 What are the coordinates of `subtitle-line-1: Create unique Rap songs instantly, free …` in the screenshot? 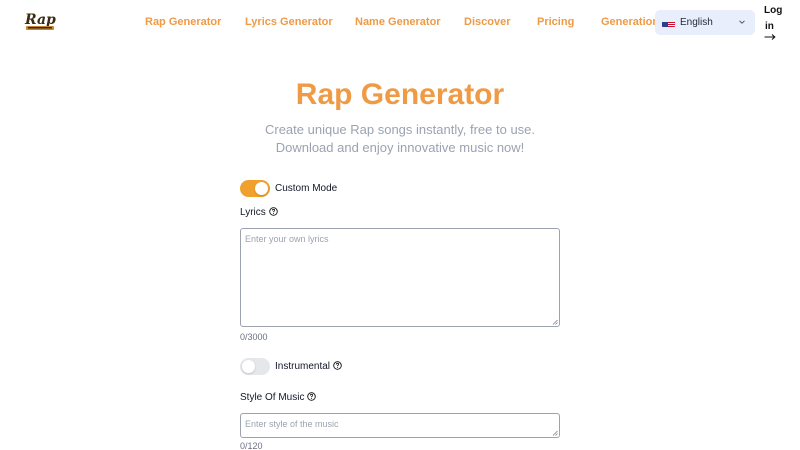 It's located at (400, 129).